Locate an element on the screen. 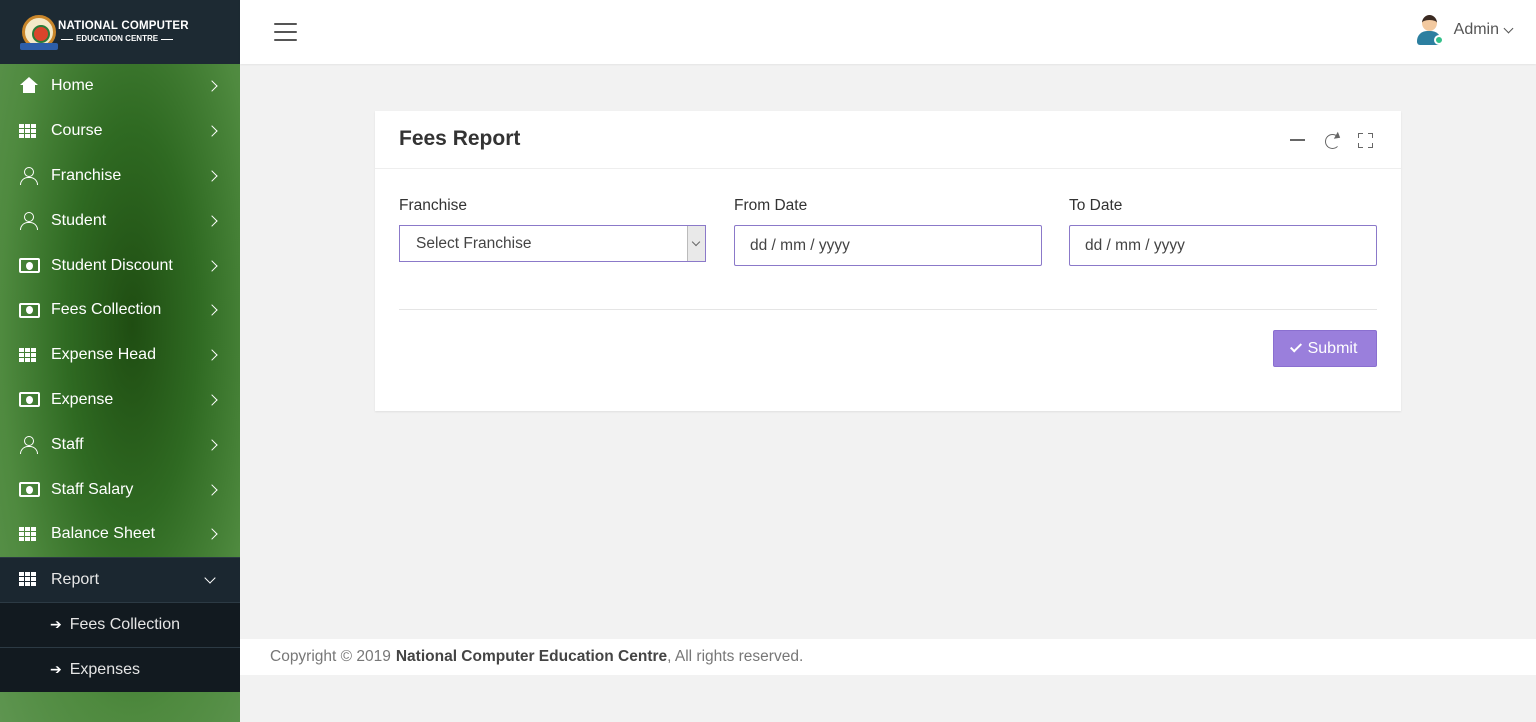 The width and height of the screenshot is (1536, 722). brand-title: NATIONAL COMPUTER is located at coordinates (123, 25).